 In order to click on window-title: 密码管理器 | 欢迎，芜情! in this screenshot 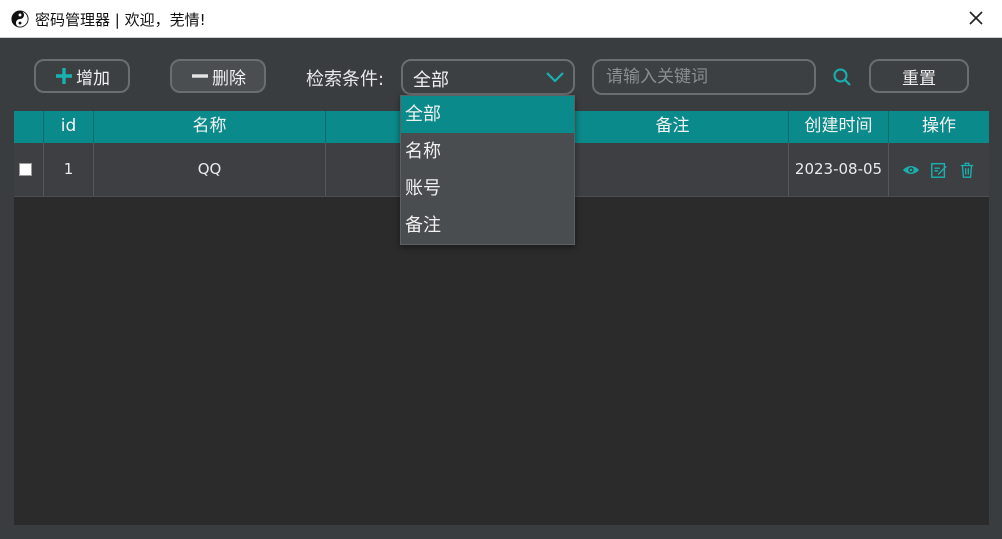, I will do `click(120, 20)`.